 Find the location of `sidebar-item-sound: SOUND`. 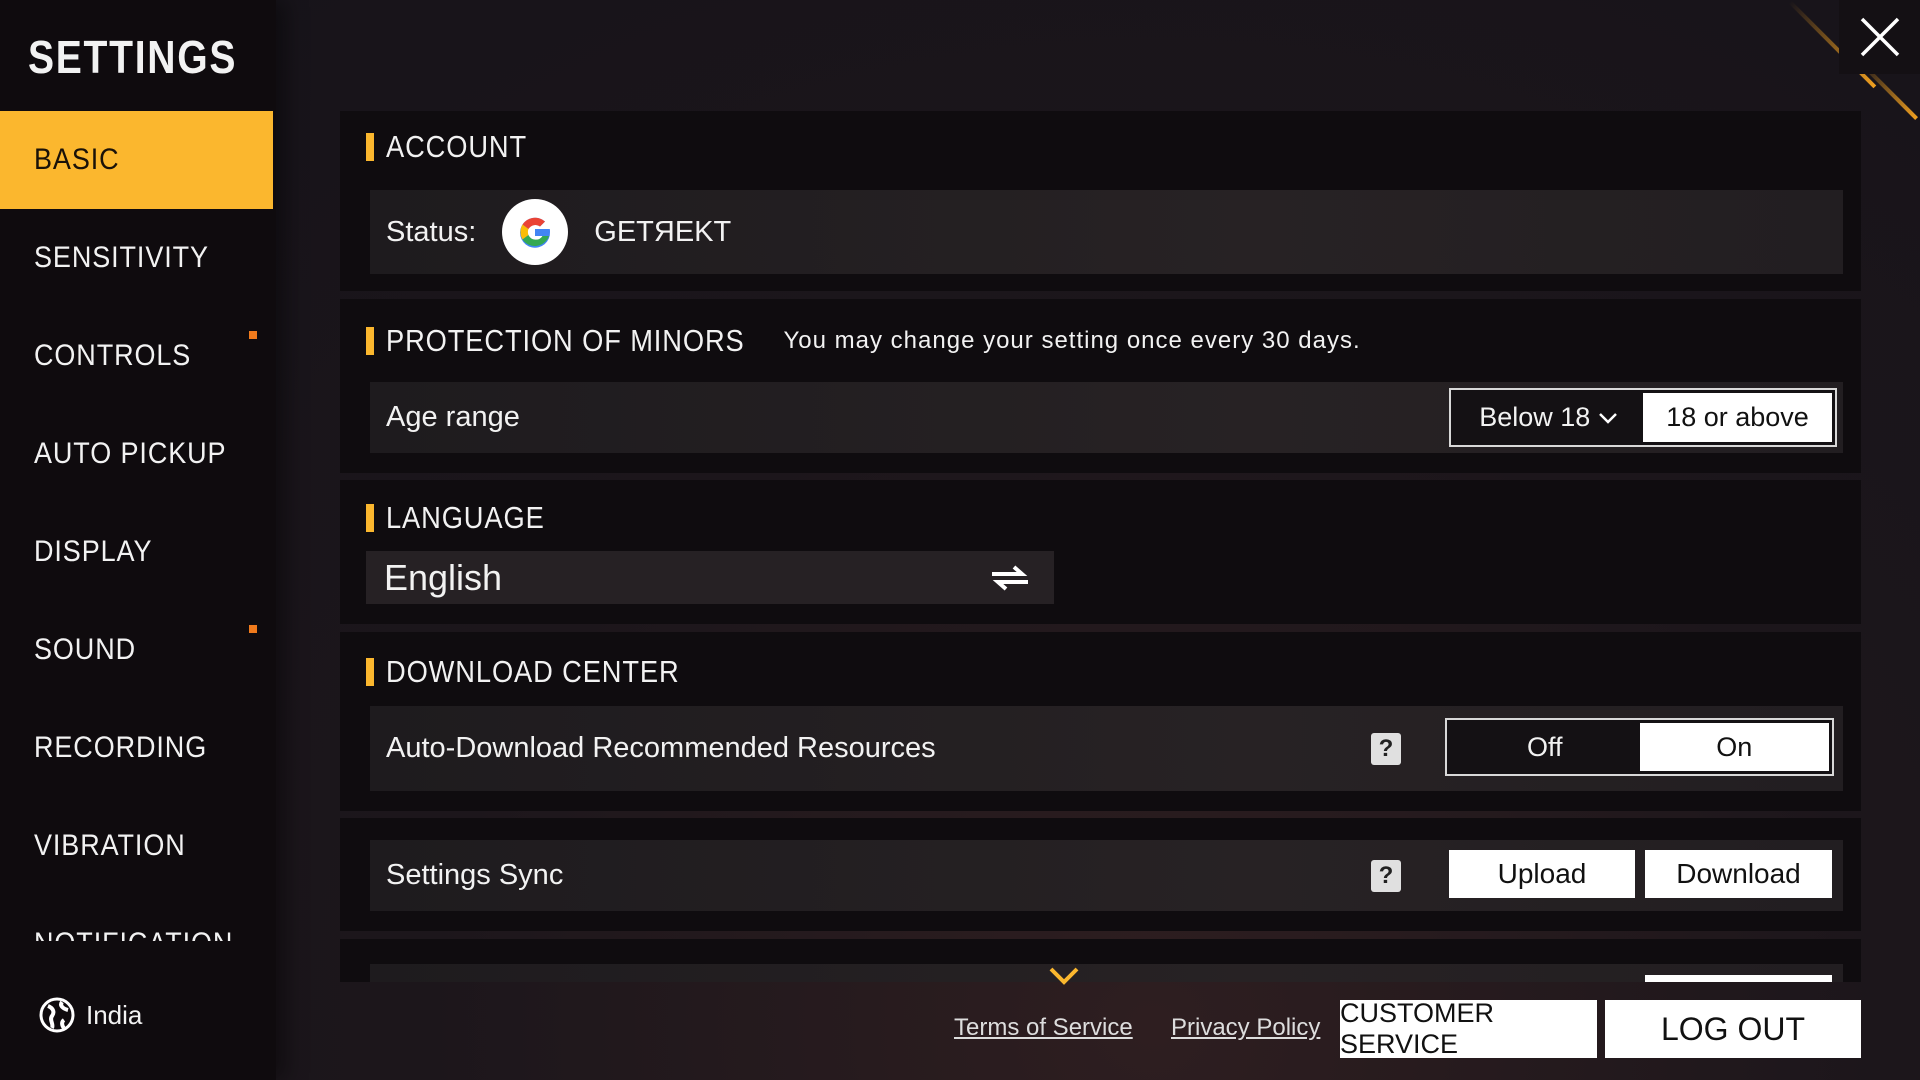

sidebar-item-sound: SOUND is located at coordinates (136, 650).